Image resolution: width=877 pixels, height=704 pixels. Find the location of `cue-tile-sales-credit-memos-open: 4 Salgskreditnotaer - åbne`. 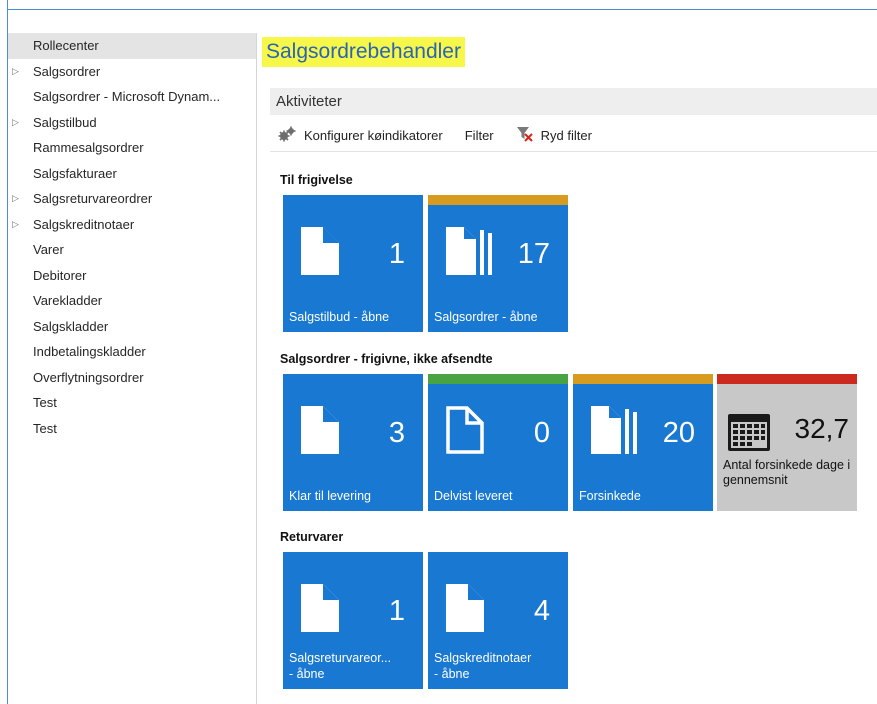

cue-tile-sales-credit-memos-open: 4 Salgskreditnotaer - åbne is located at coordinates (498, 620).